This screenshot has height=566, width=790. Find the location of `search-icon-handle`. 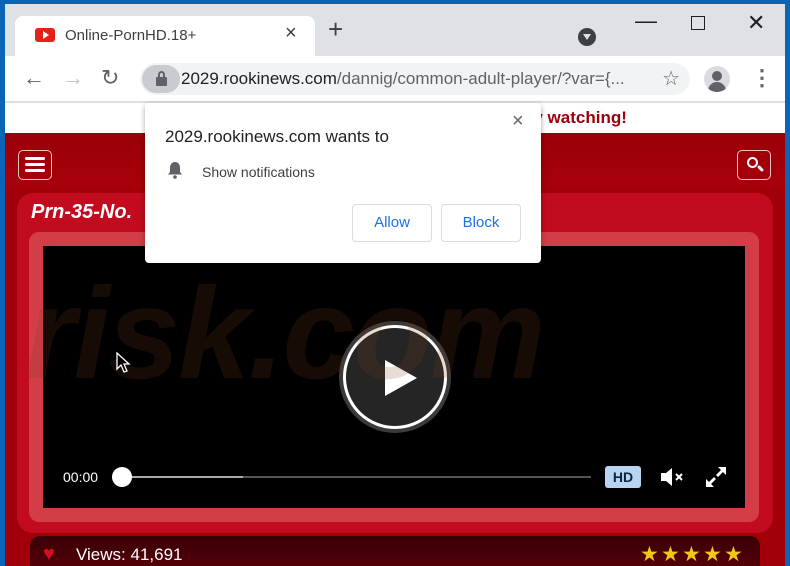

search-icon-handle is located at coordinates (760, 168).